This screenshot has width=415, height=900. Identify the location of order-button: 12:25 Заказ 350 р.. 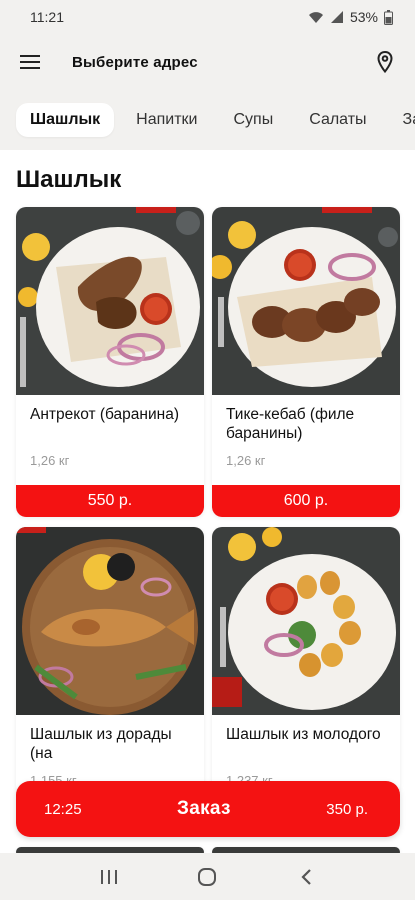
(208, 809).